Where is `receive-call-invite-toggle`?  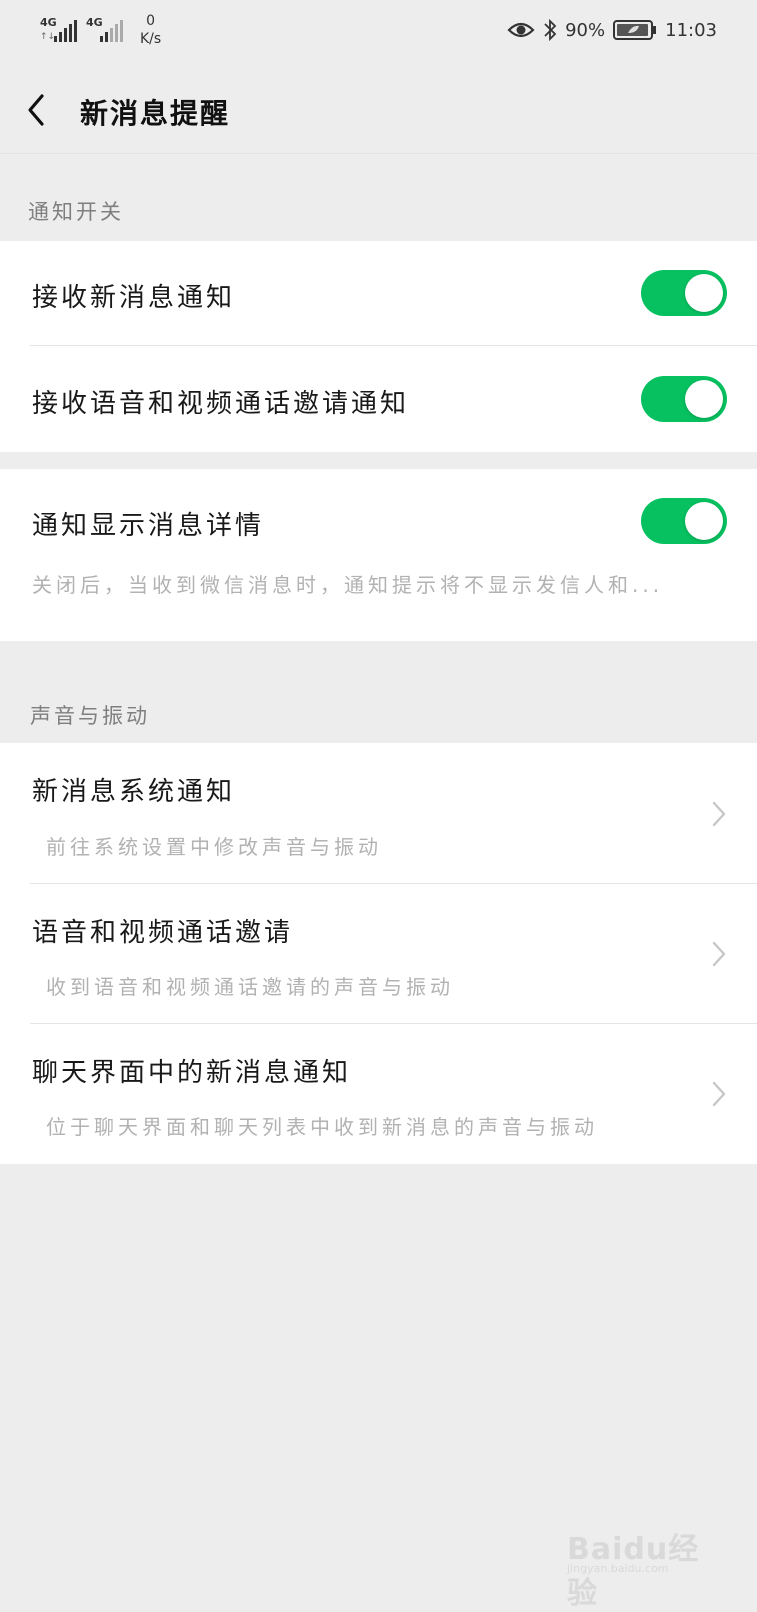 receive-call-invite-toggle is located at coordinates (684, 399).